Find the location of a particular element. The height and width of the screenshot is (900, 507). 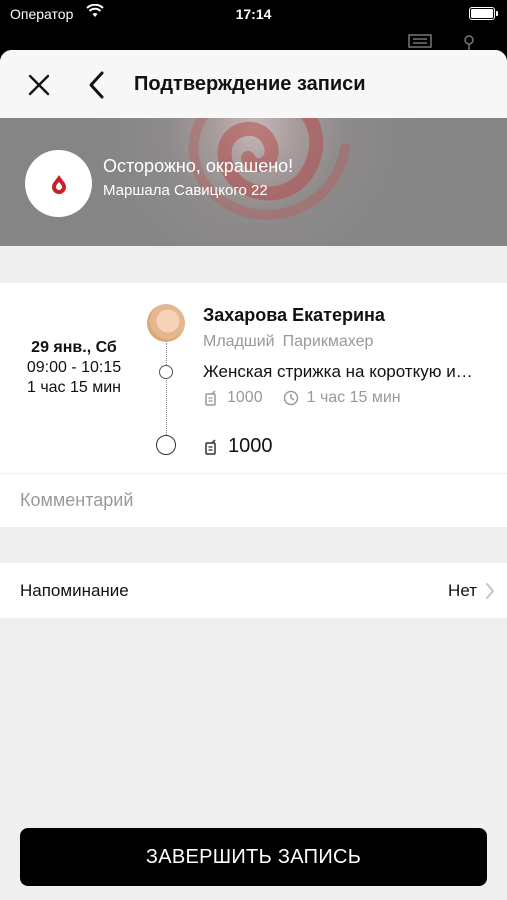

salon-logo is located at coordinates (58, 183).